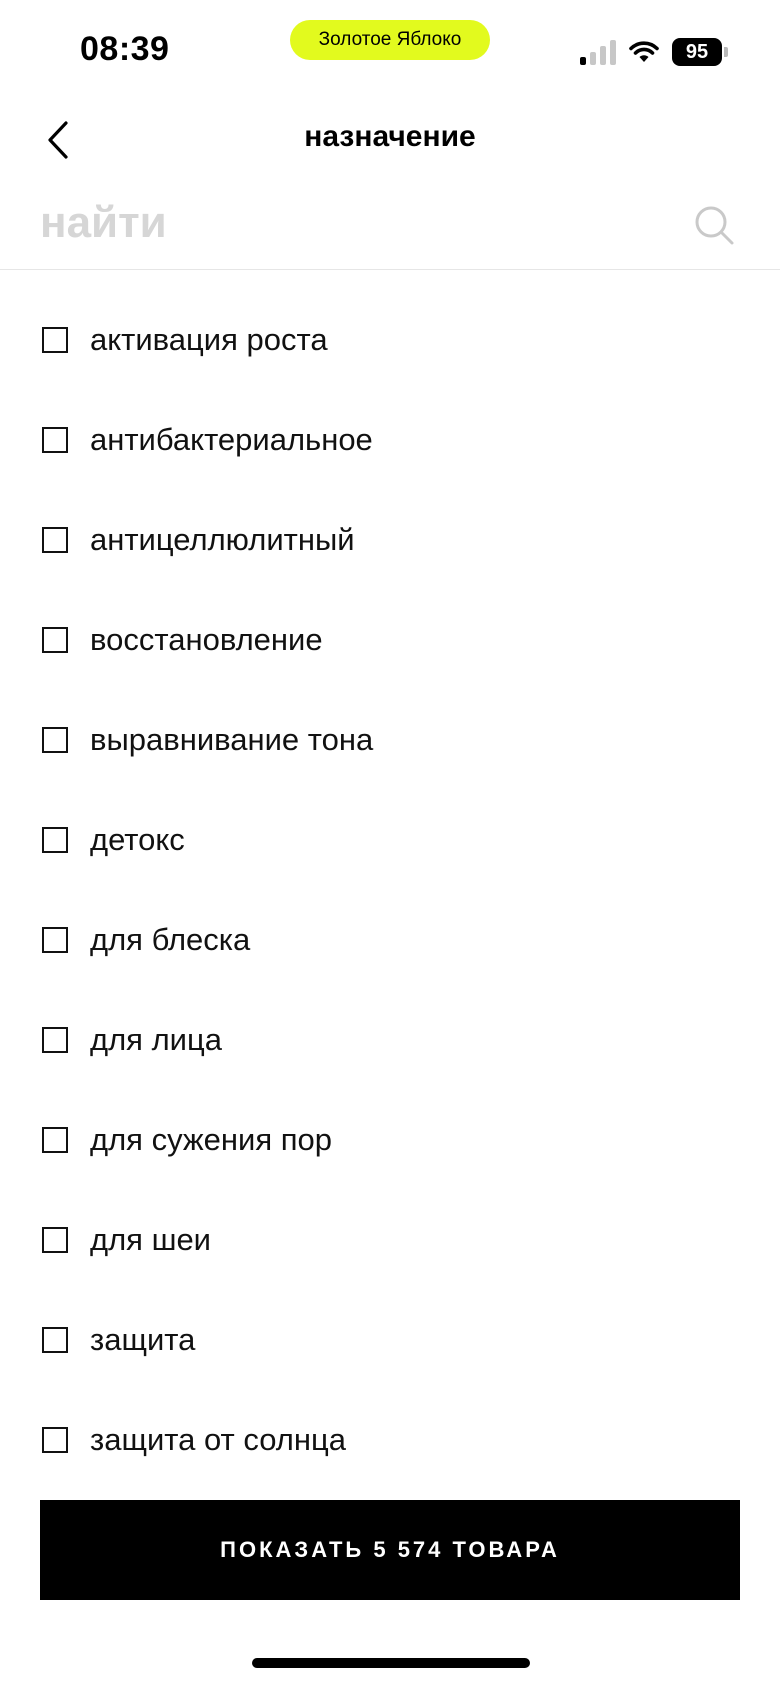 This screenshot has height=1688, width=780. What do you see at coordinates (390, 136) in the screenshot?
I see `page-title: назначение` at bounding box center [390, 136].